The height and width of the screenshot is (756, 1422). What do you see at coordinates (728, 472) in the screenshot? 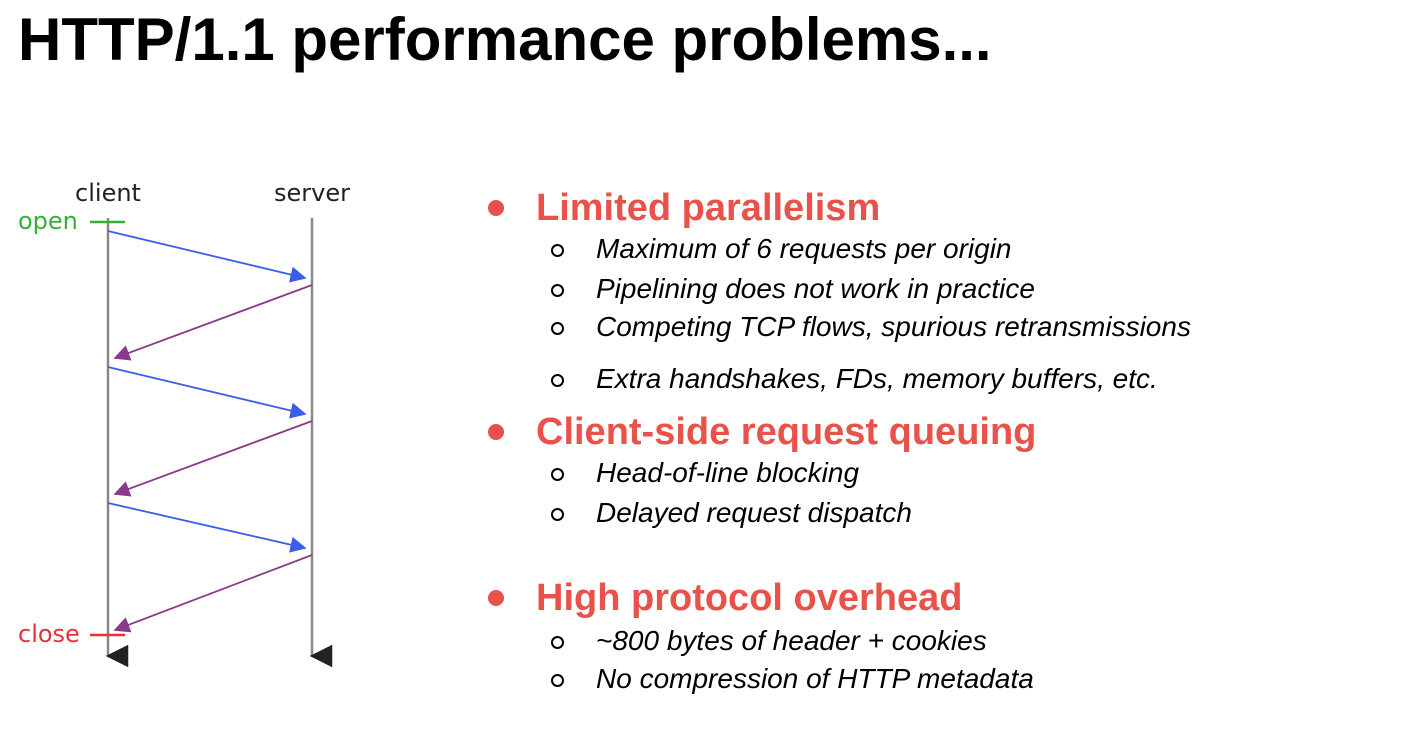
I see `list-item-text: Head-of-line blocking` at bounding box center [728, 472].